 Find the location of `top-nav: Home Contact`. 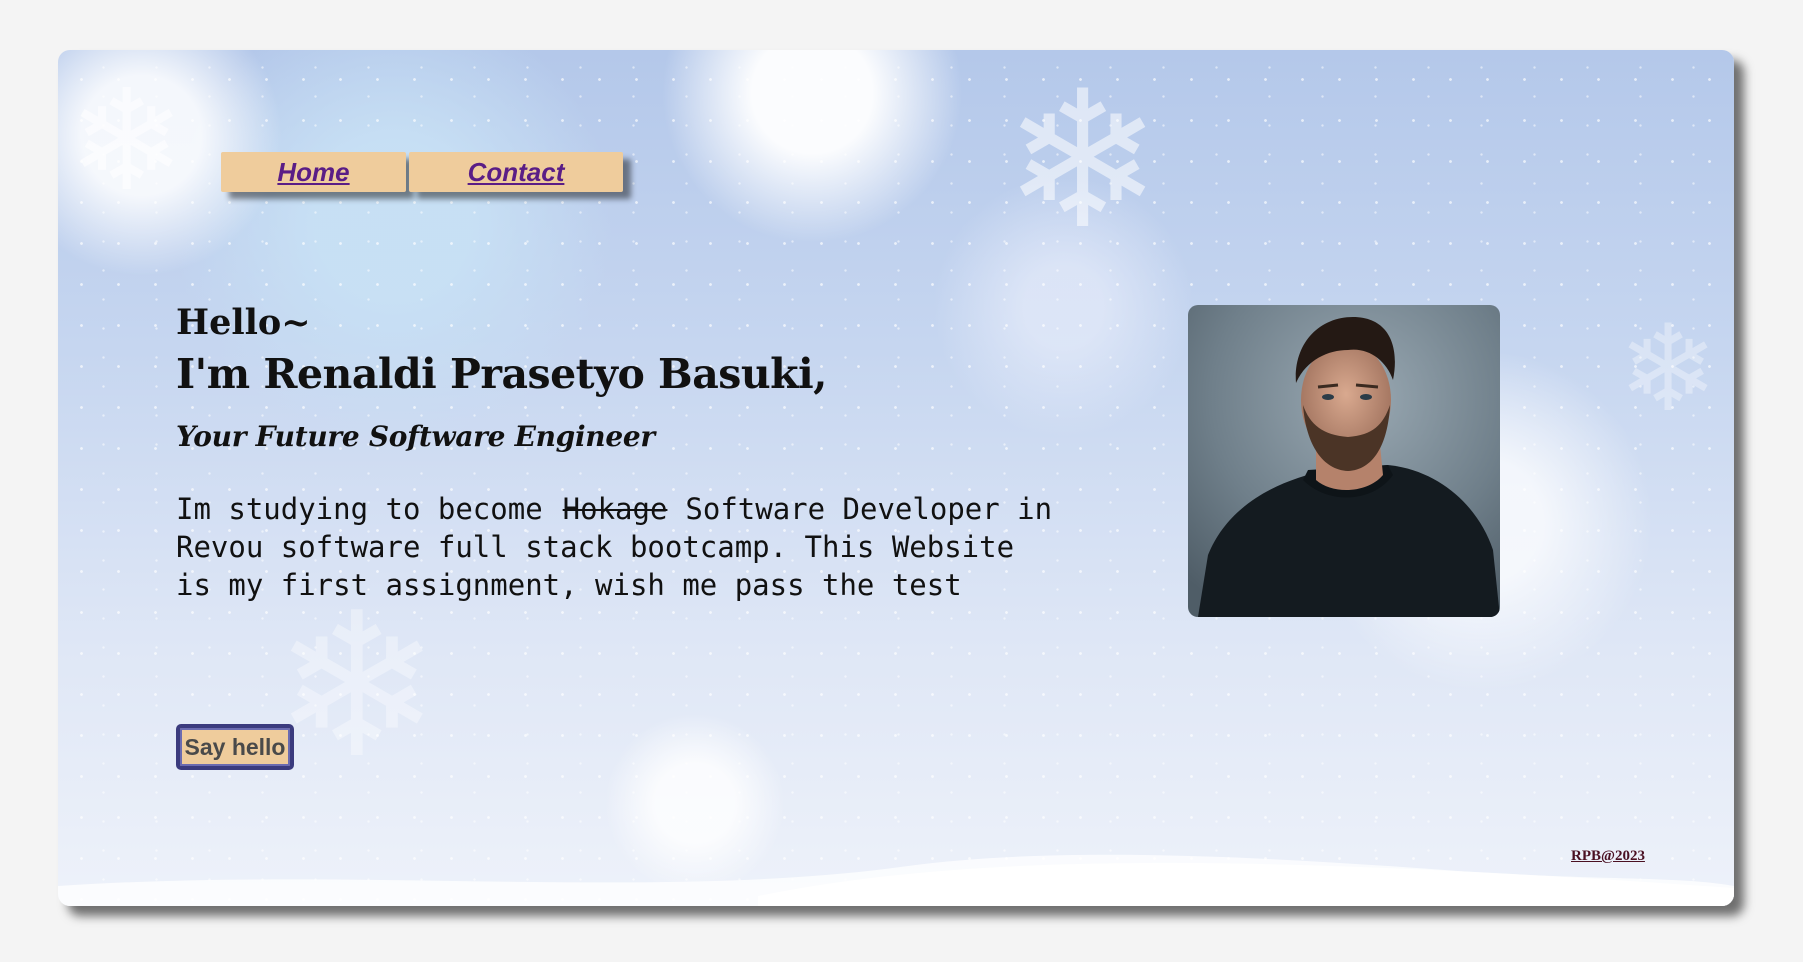

top-nav: Home Contact is located at coordinates (422, 172).